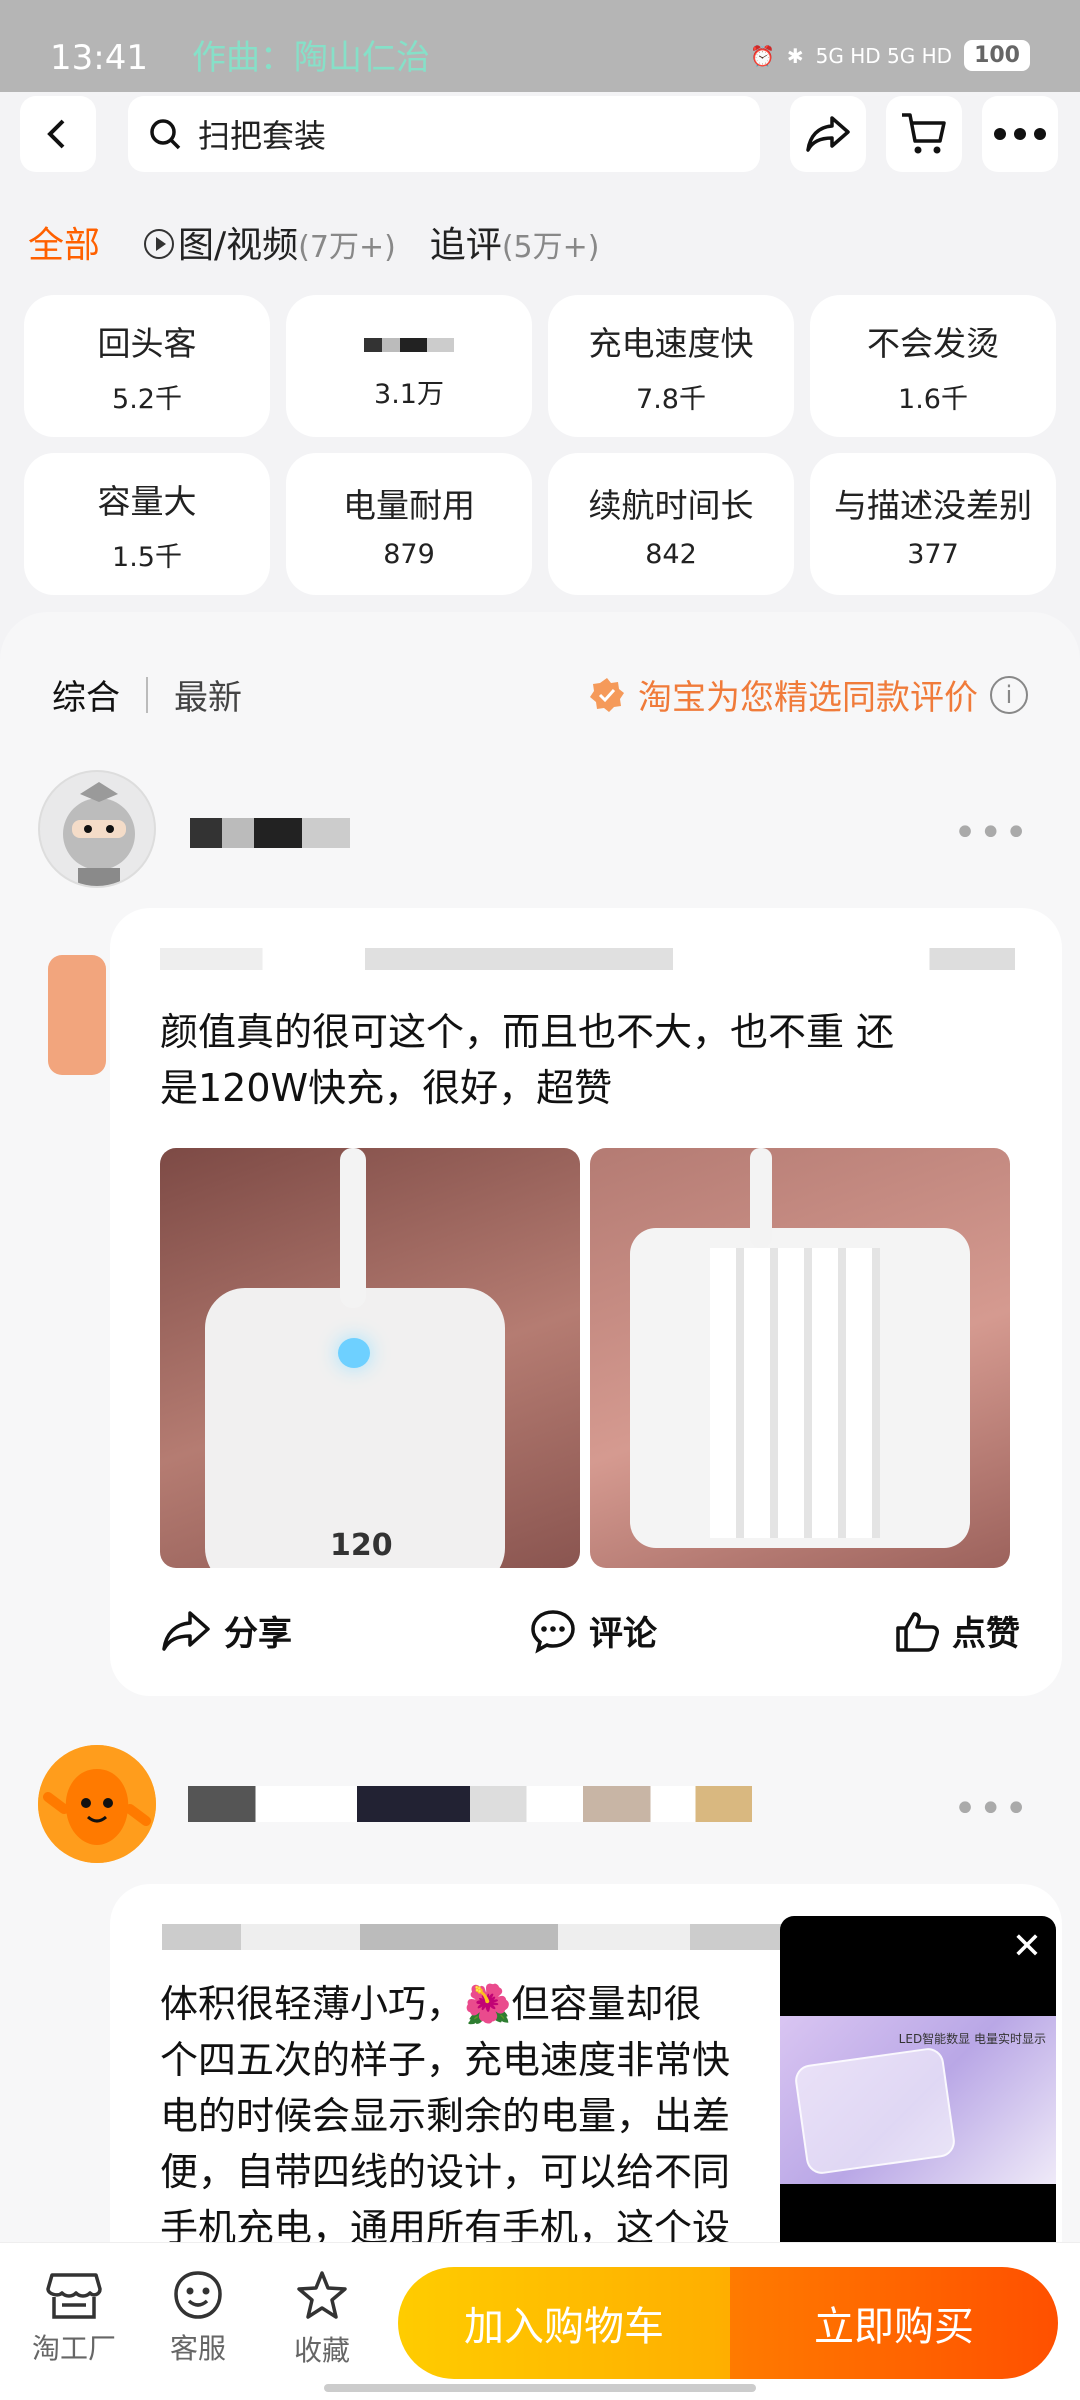 Image resolution: width=1080 pixels, height=2400 pixels. I want to click on like-action: 点赞, so click(957, 1630).